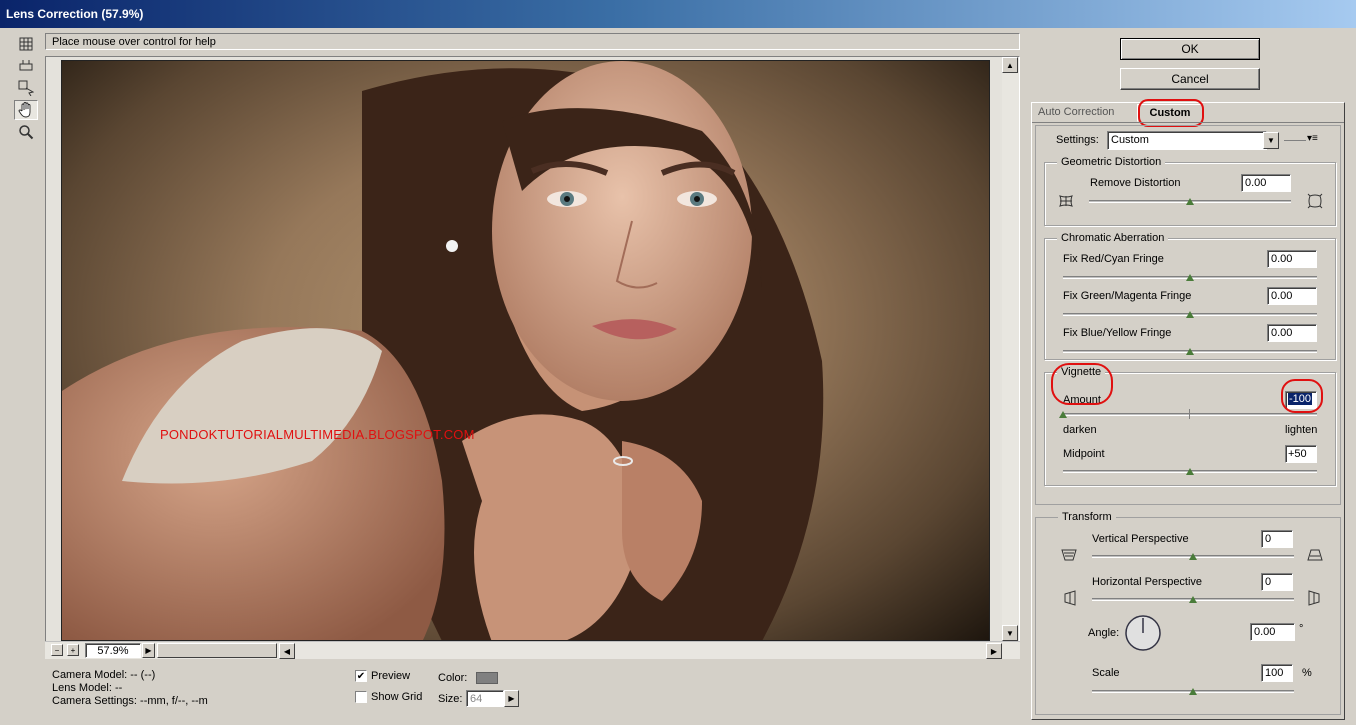  What do you see at coordinates (1315, 555) in the screenshot?
I see `vertical-perspective-right-icon` at bounding box center [1315, 555].